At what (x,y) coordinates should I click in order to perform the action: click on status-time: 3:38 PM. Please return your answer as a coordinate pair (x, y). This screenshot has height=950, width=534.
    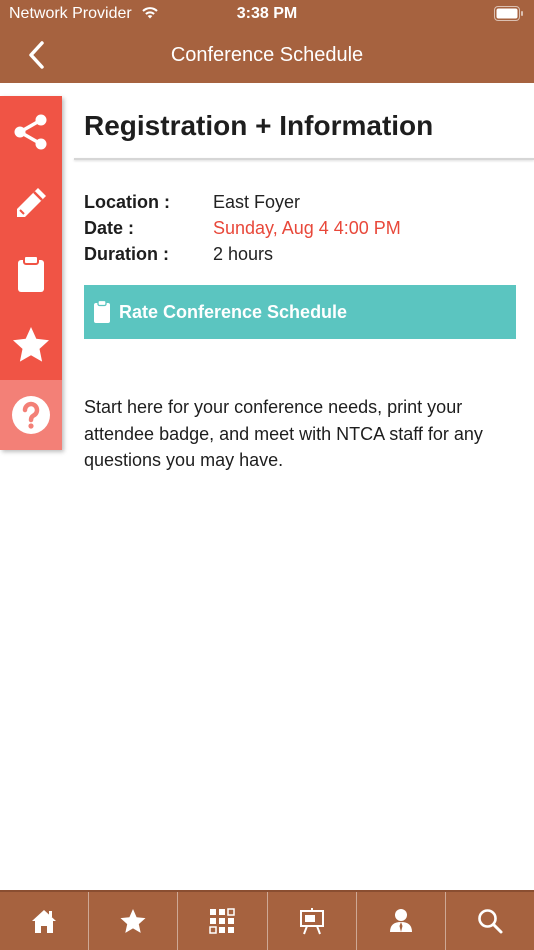
    Looking at the image, I should click on (267, 13).